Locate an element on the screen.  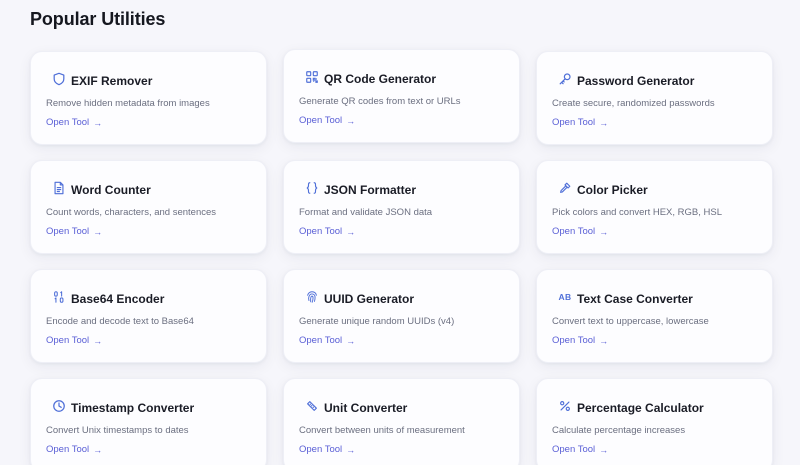
tool-title: UUID Generator is located at coordinates (369, 299).